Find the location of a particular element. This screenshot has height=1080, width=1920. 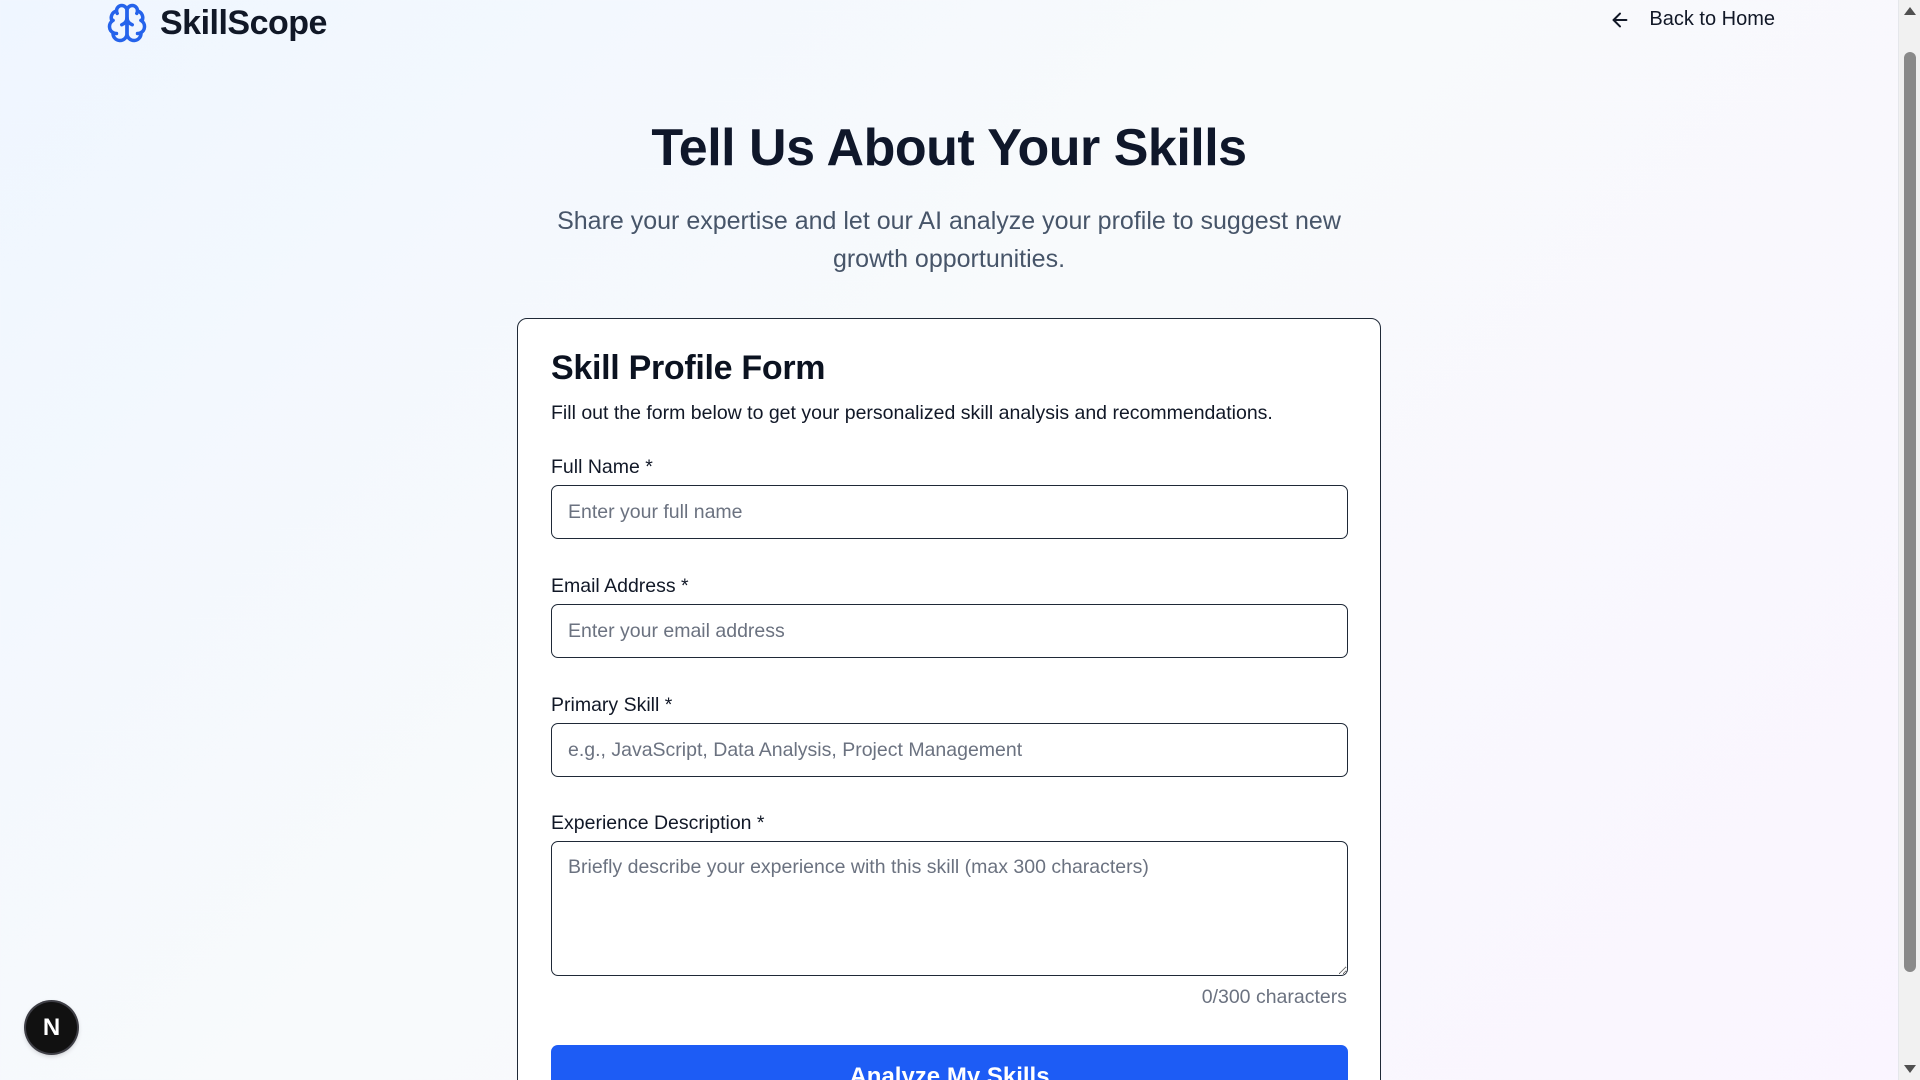

email-group: Email Address * is located at coordinates (949, 616).